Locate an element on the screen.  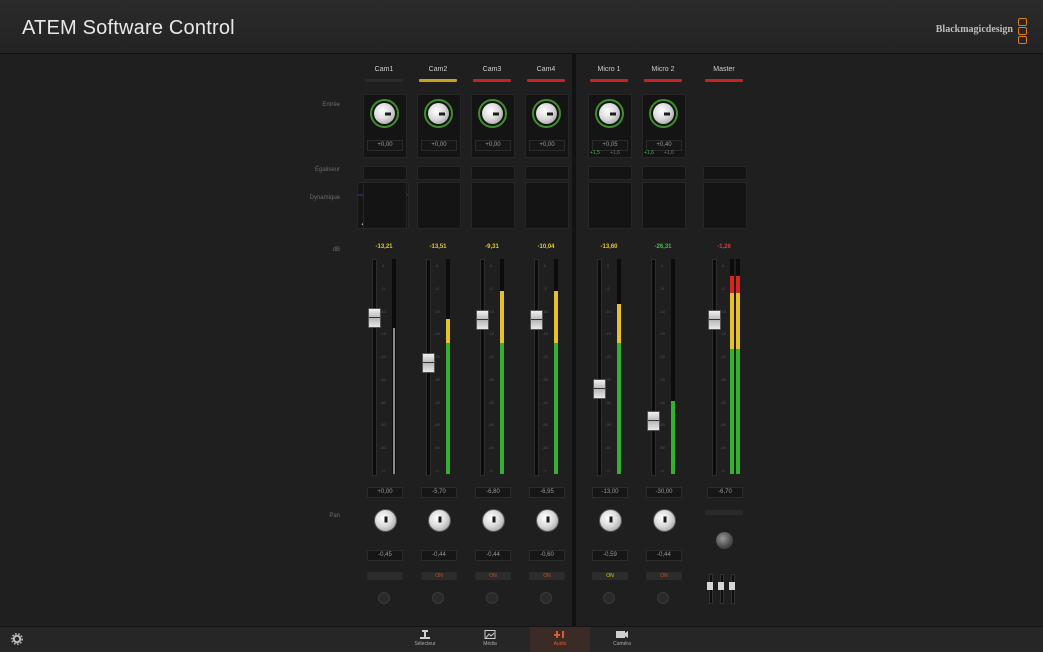
channel-name: Cam3 is located at coordinates (492, 69).